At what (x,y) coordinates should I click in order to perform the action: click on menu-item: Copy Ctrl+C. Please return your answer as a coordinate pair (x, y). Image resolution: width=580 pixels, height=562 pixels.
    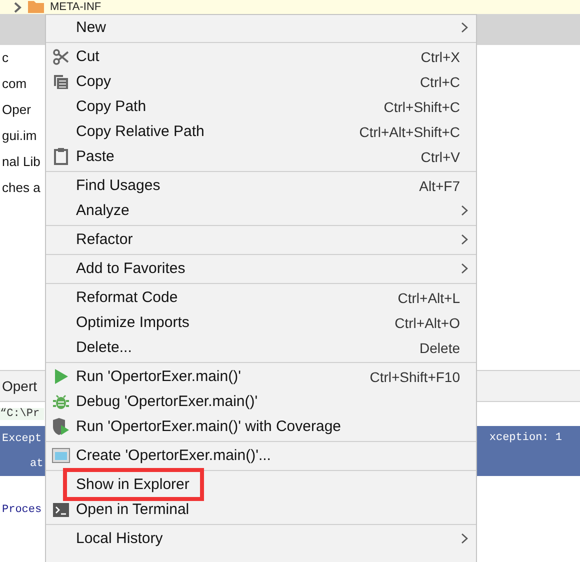
    Looking at the image, I should click on (261, 81).